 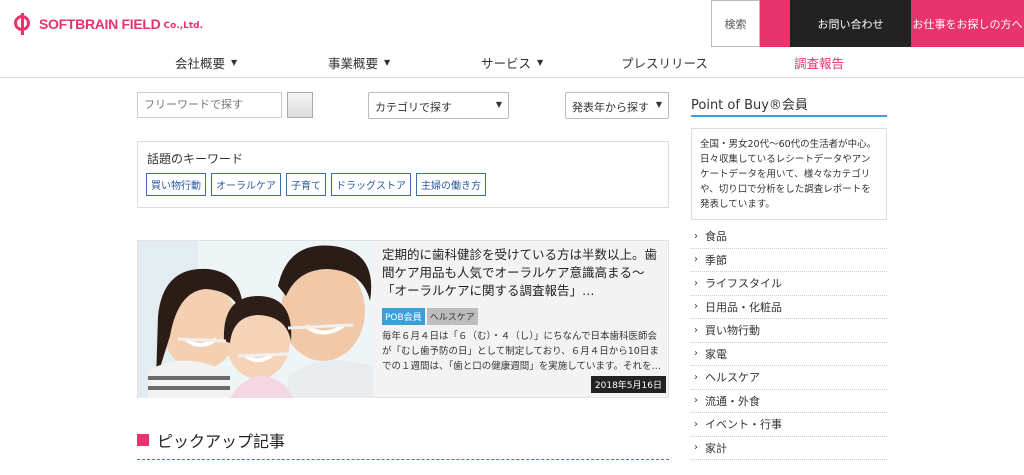 What do you see at coordinates (743, 425) in the screenshot?
I see `category-label: イベント・行事` at bounding box center [743, 425].